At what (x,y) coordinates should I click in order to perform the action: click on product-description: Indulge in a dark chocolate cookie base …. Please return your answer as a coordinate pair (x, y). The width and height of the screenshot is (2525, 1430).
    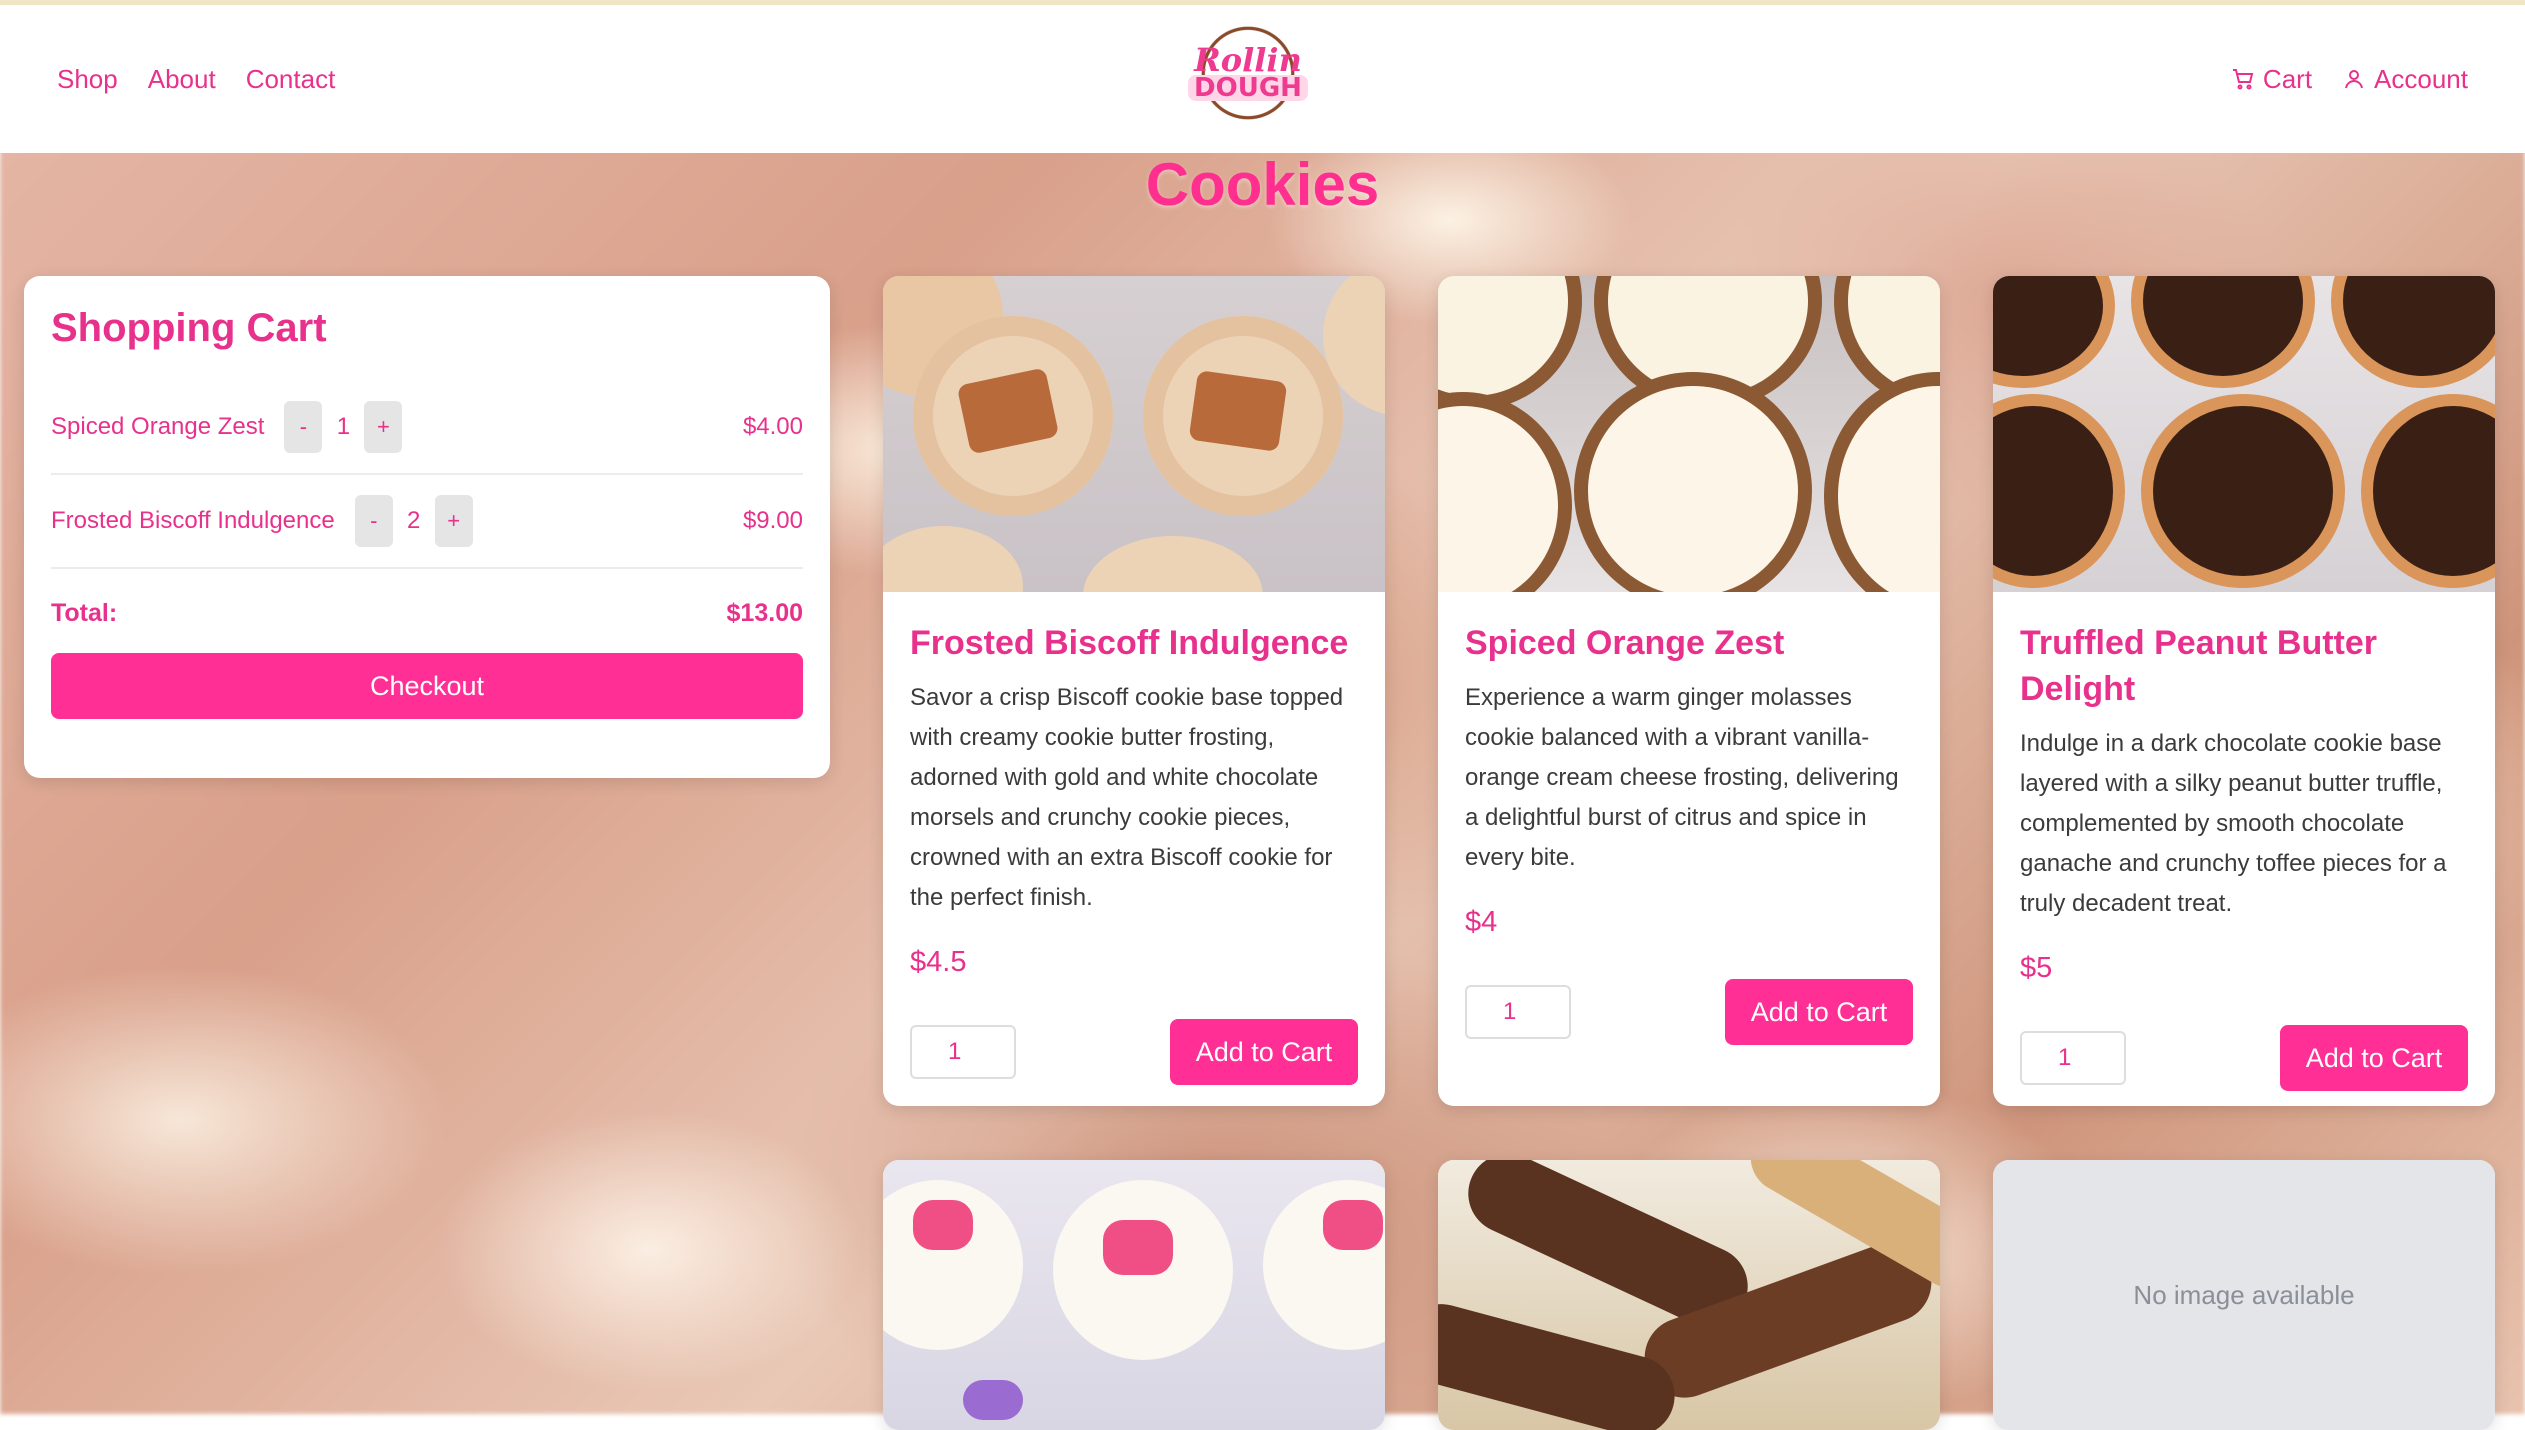
    Looking at the image, I should click on (2233, 823).